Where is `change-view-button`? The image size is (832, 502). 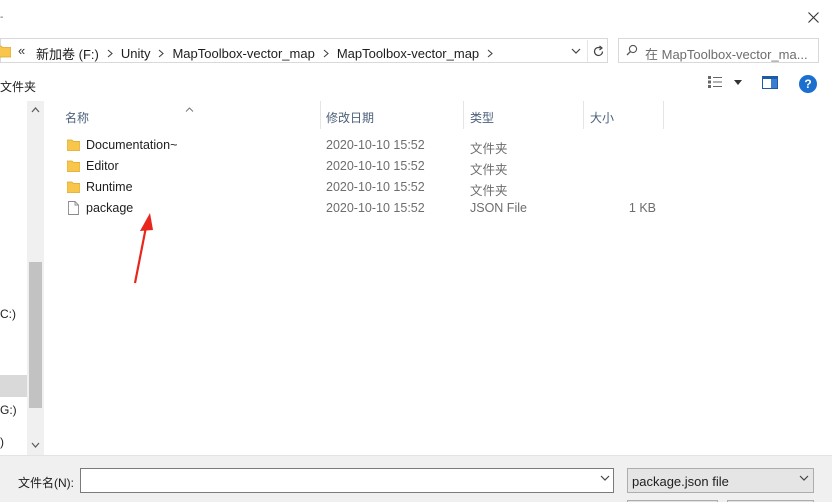 change-view-button is located at coordinates (725, 82).